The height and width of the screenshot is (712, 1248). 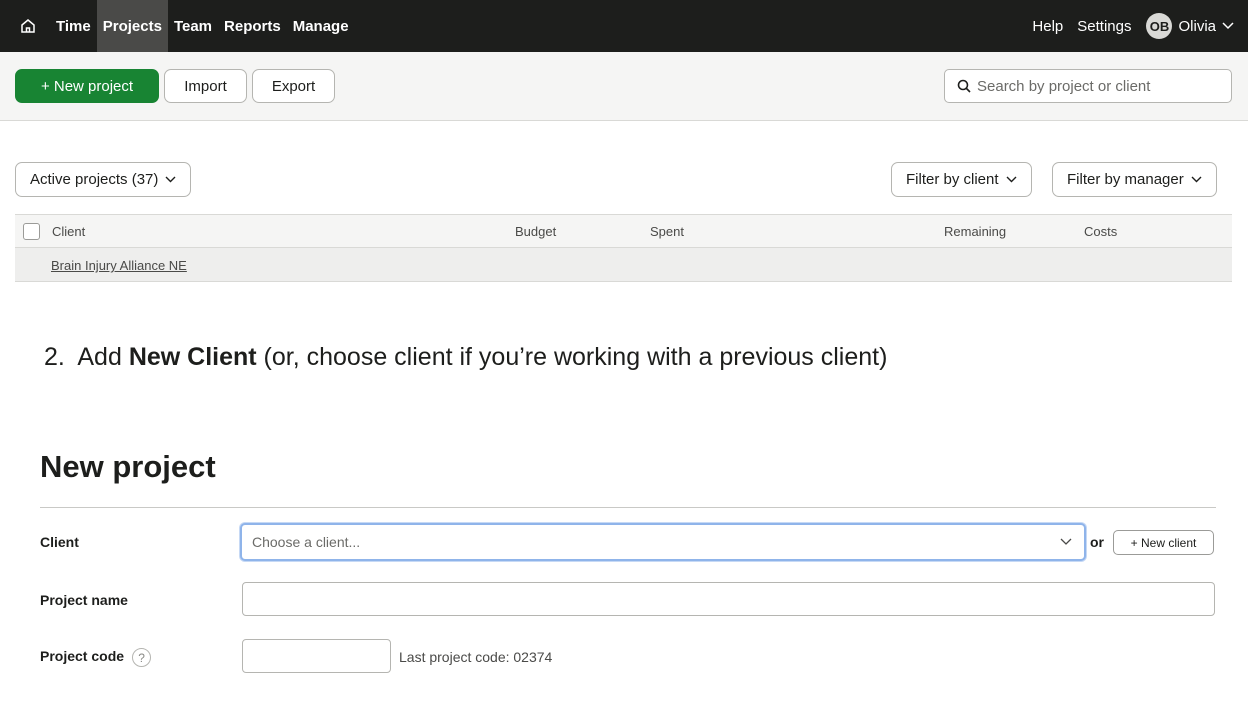 What do you see at coordinates (316, 656) in the screenshot?
I see `project-code-input` at bounding box center [316, 656].